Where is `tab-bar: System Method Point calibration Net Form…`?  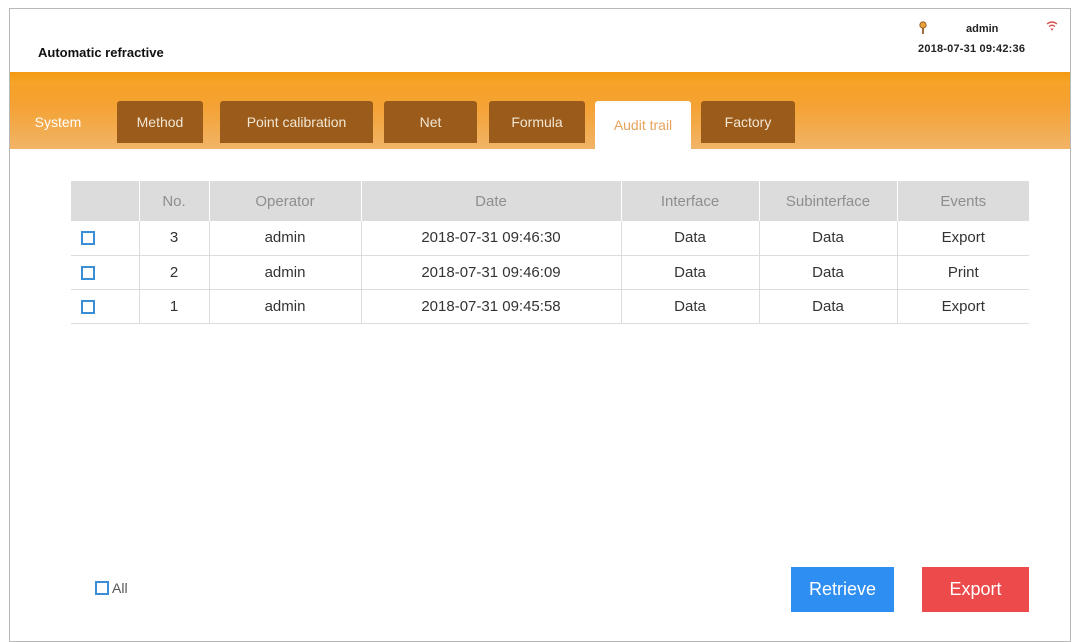 tab-bar: System Method Point calibration Net Form… is located at coordinates (540, 110).